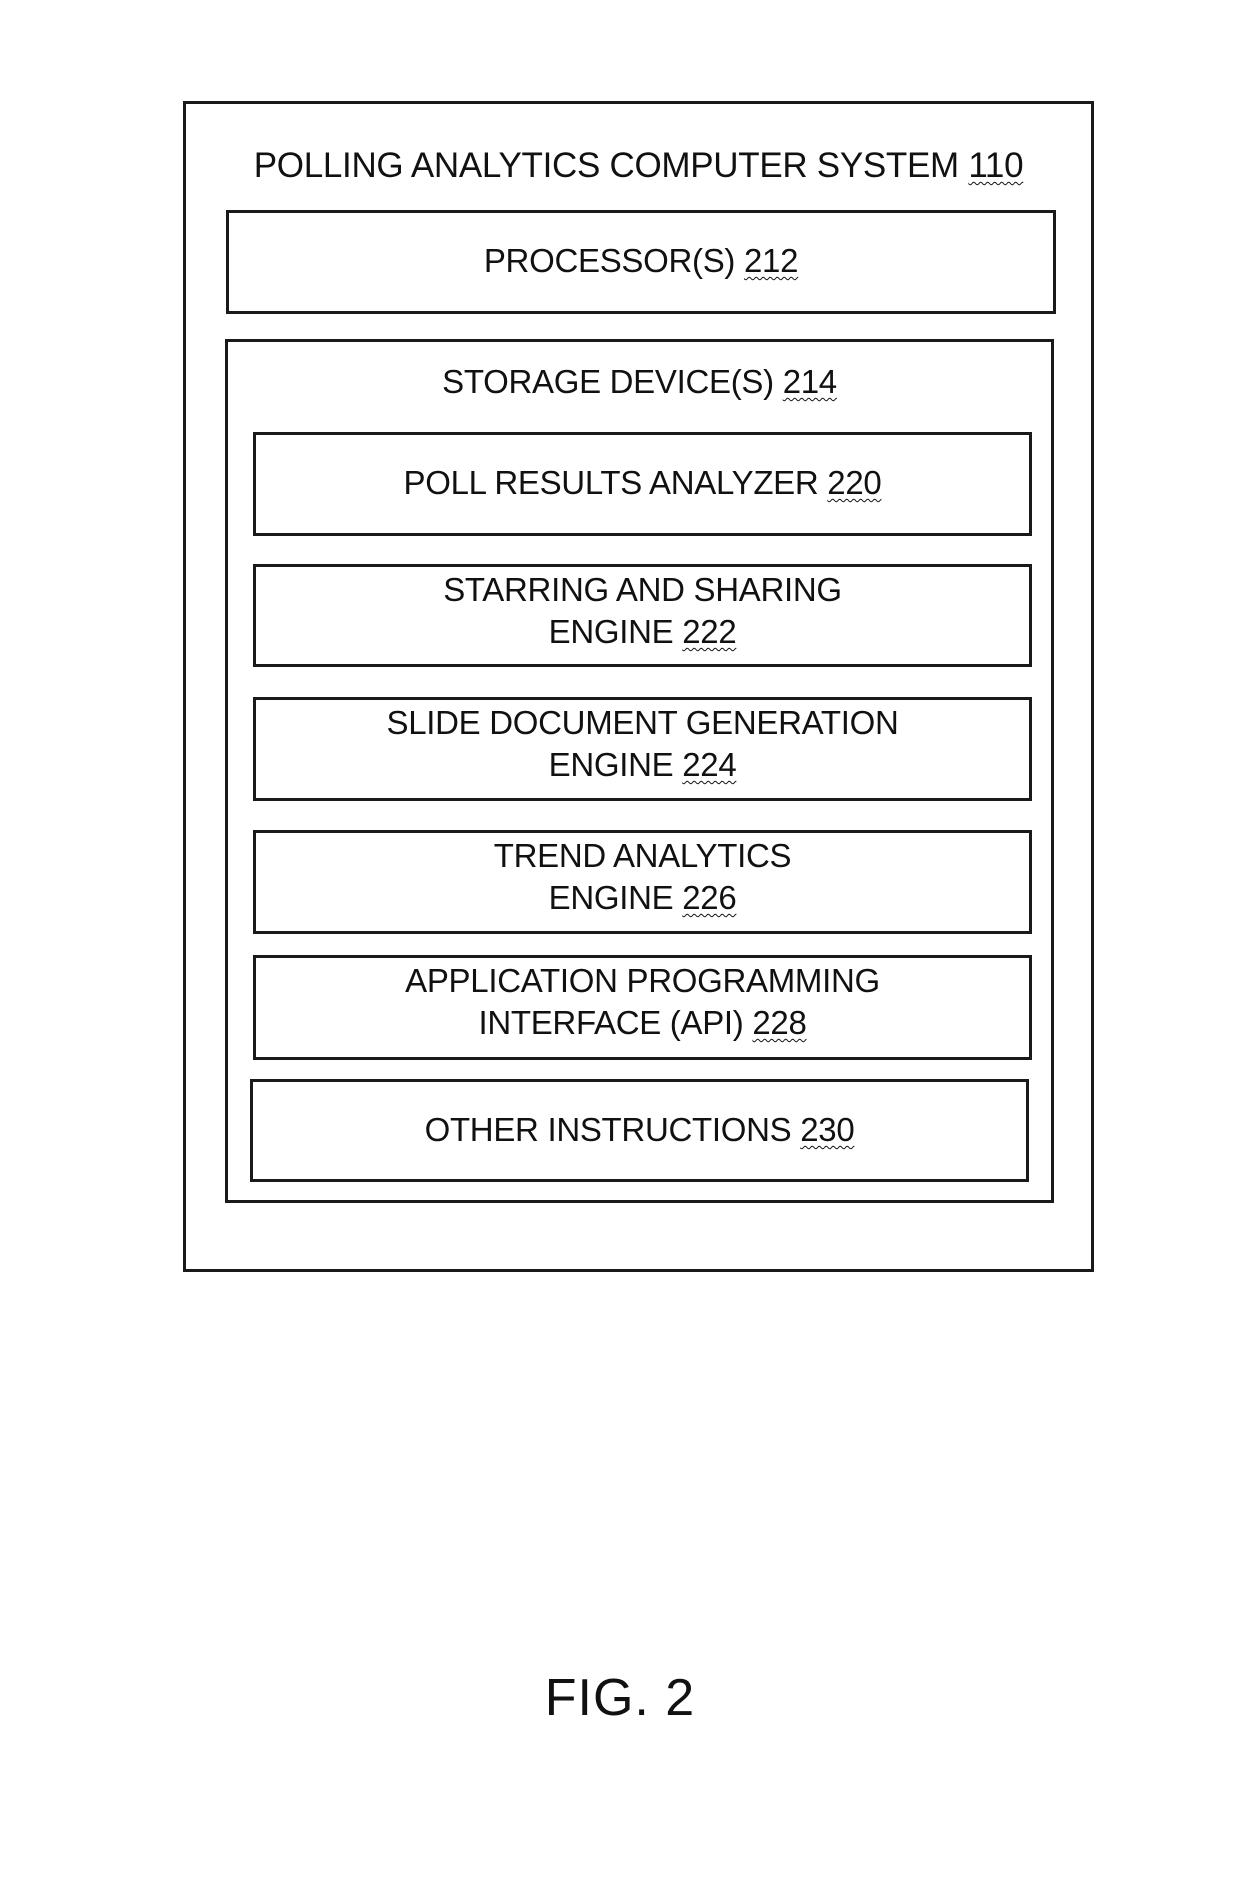 The image size is (1240, 1890). What do you see at coordinates (609, 260) in the screenshot?
I see `processor-title: PROCESSOR(S)` at bounding box center [609, 260].